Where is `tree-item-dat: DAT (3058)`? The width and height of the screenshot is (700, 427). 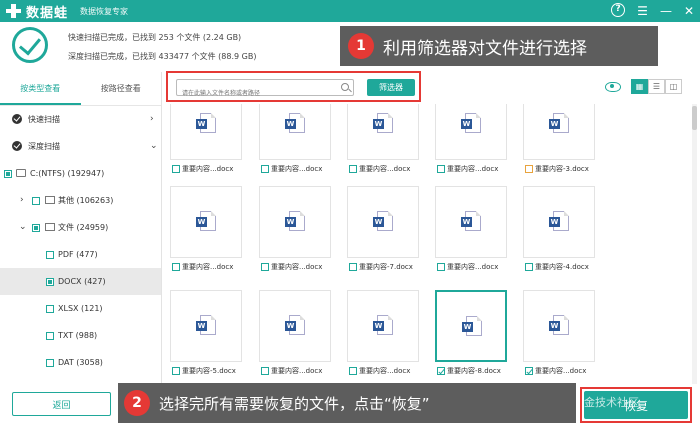 tree-item-dat: DAT (3058) is located at coordinates (80, 362).